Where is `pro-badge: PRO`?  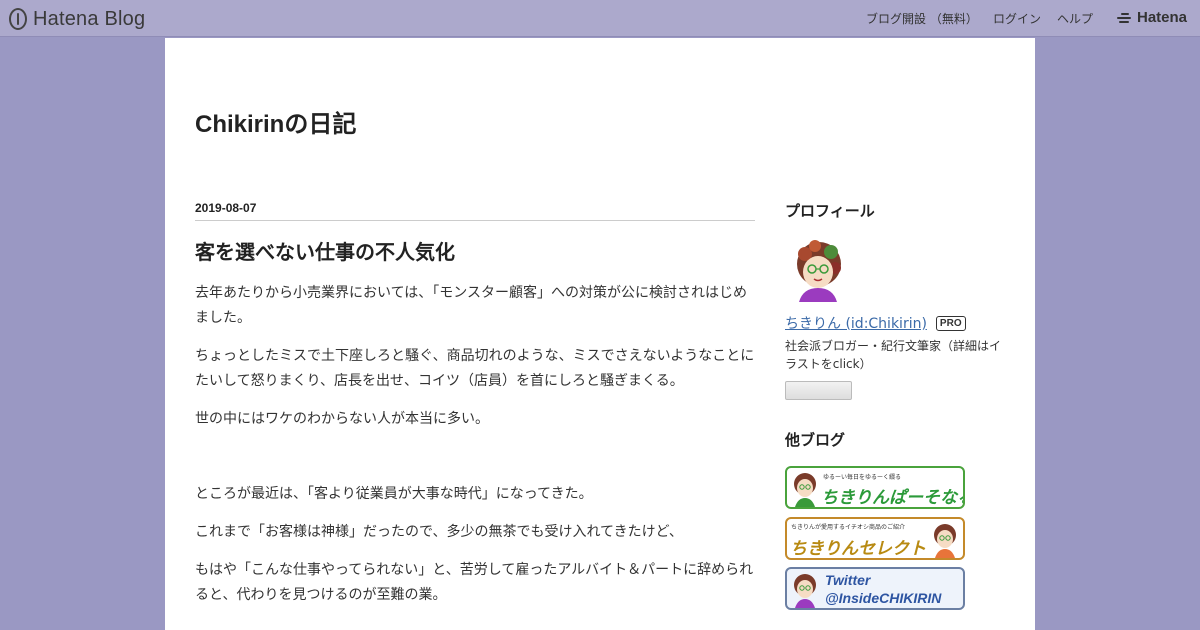
pro-badge: PRO is located at coordinates (950, 323).